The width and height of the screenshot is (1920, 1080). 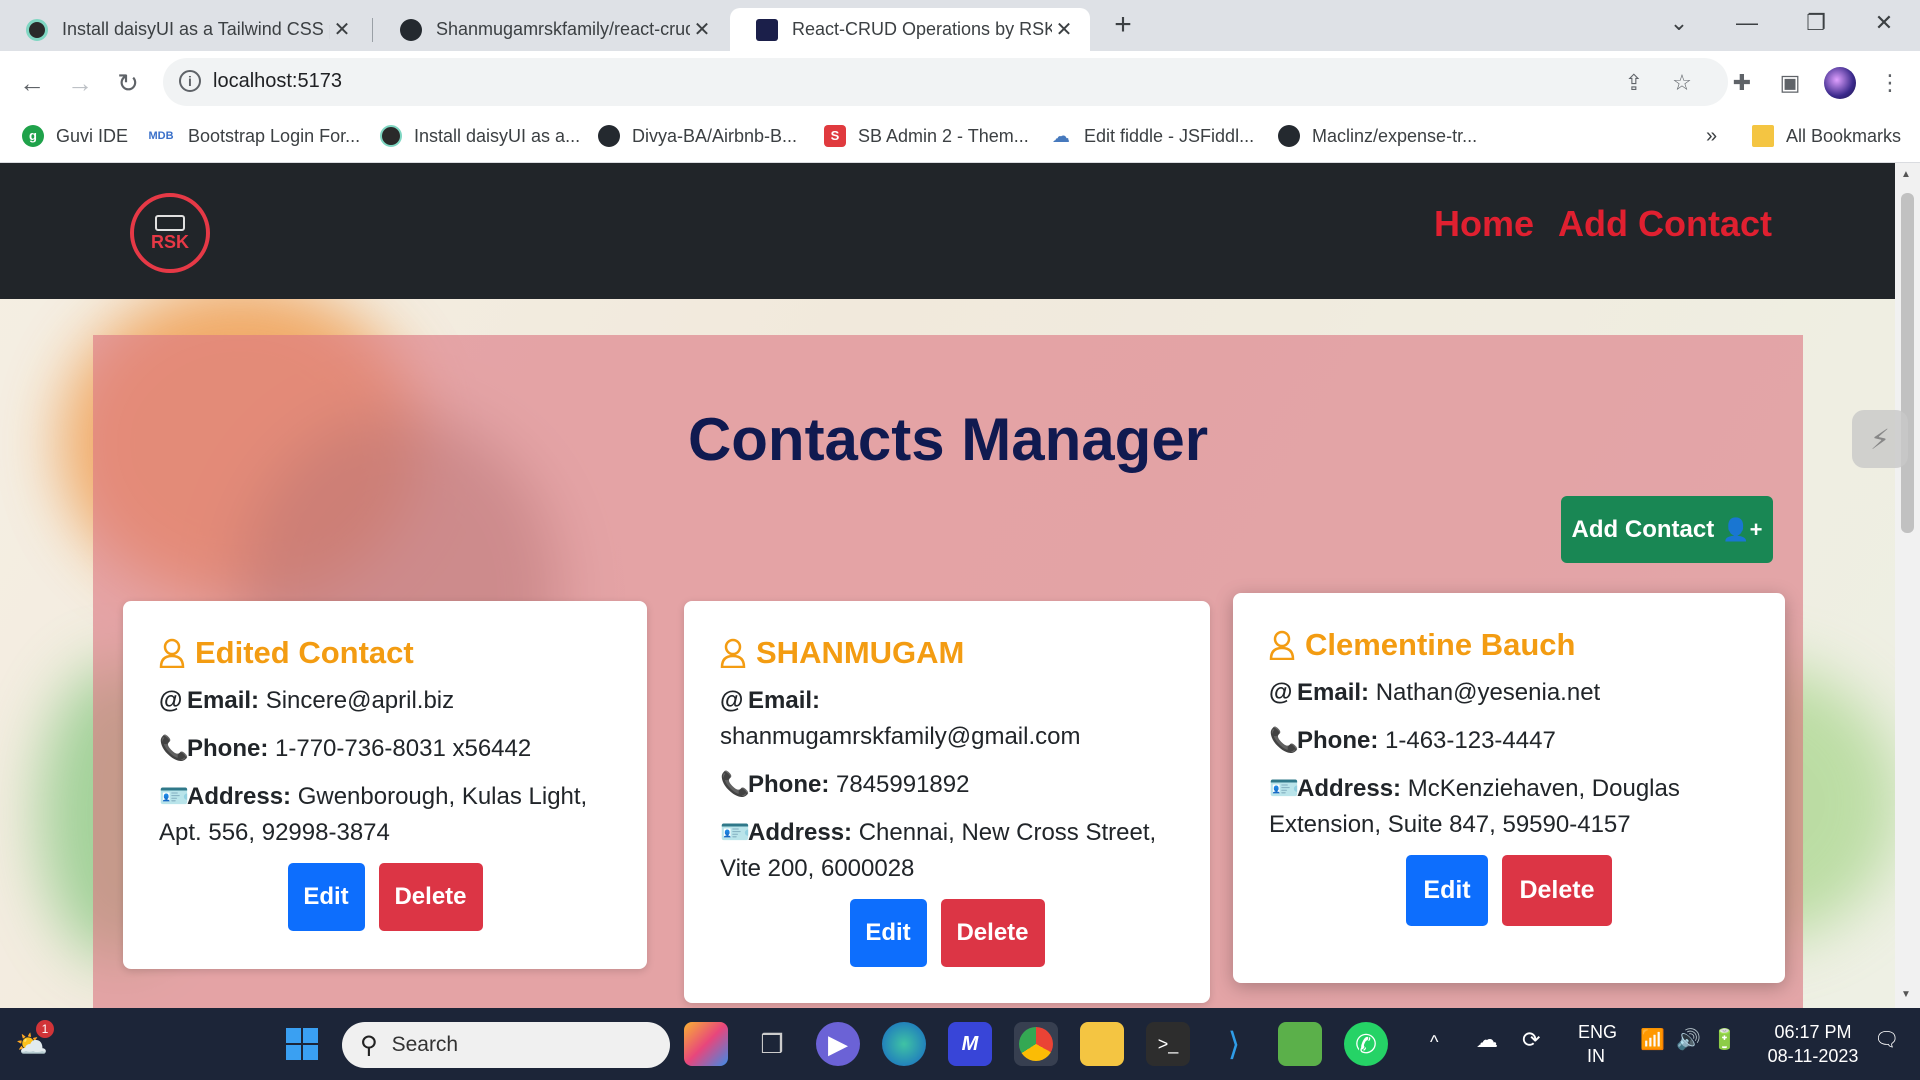 I want to click on copilot-icon, so click(x=706, y=1044).